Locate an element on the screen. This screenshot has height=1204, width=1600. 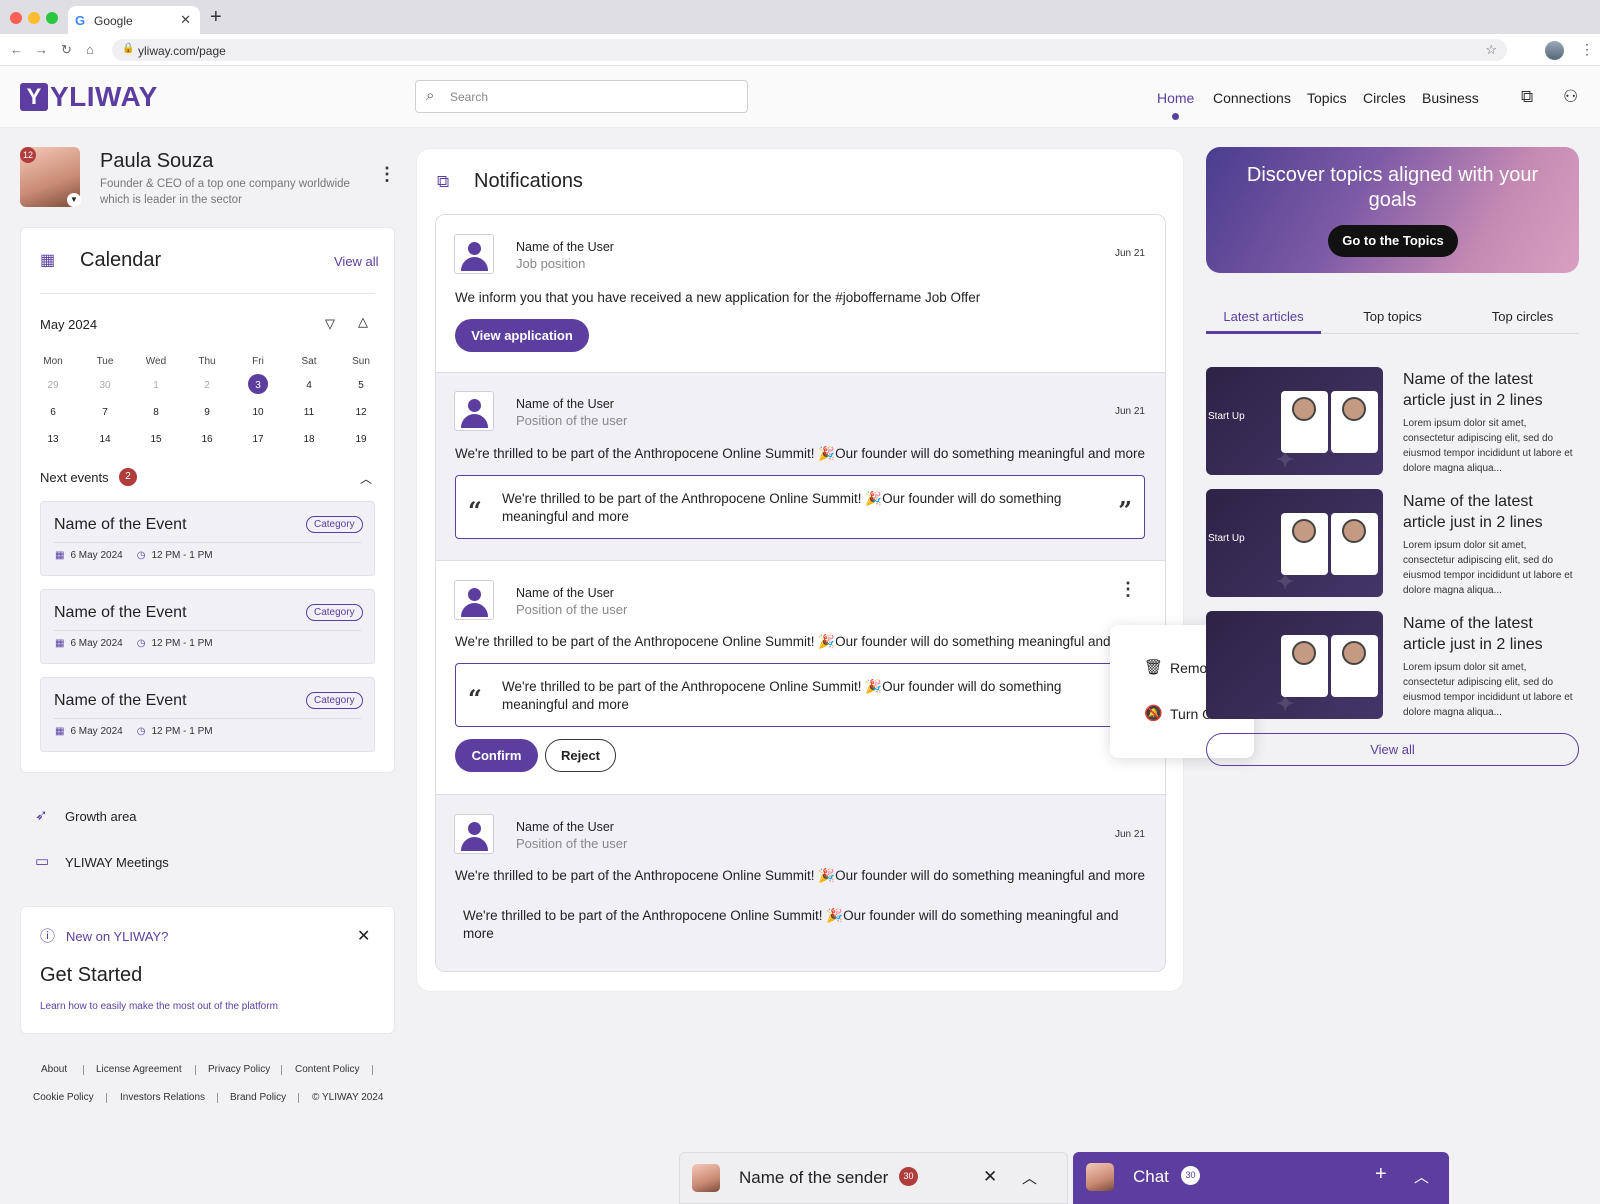
footer-link: Investors Relations is located at coordinates (162, 1097).